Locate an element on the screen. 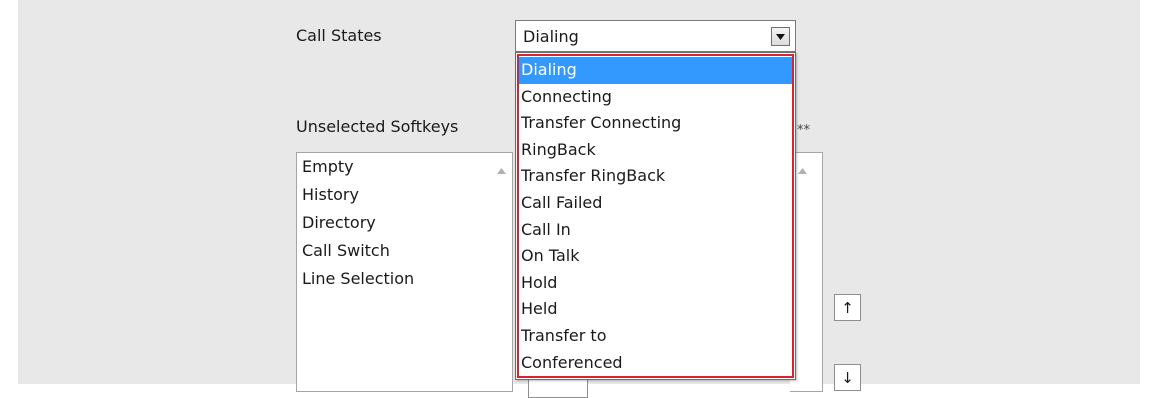  move-up-button: ↑ is located at coordinates (847, 307).